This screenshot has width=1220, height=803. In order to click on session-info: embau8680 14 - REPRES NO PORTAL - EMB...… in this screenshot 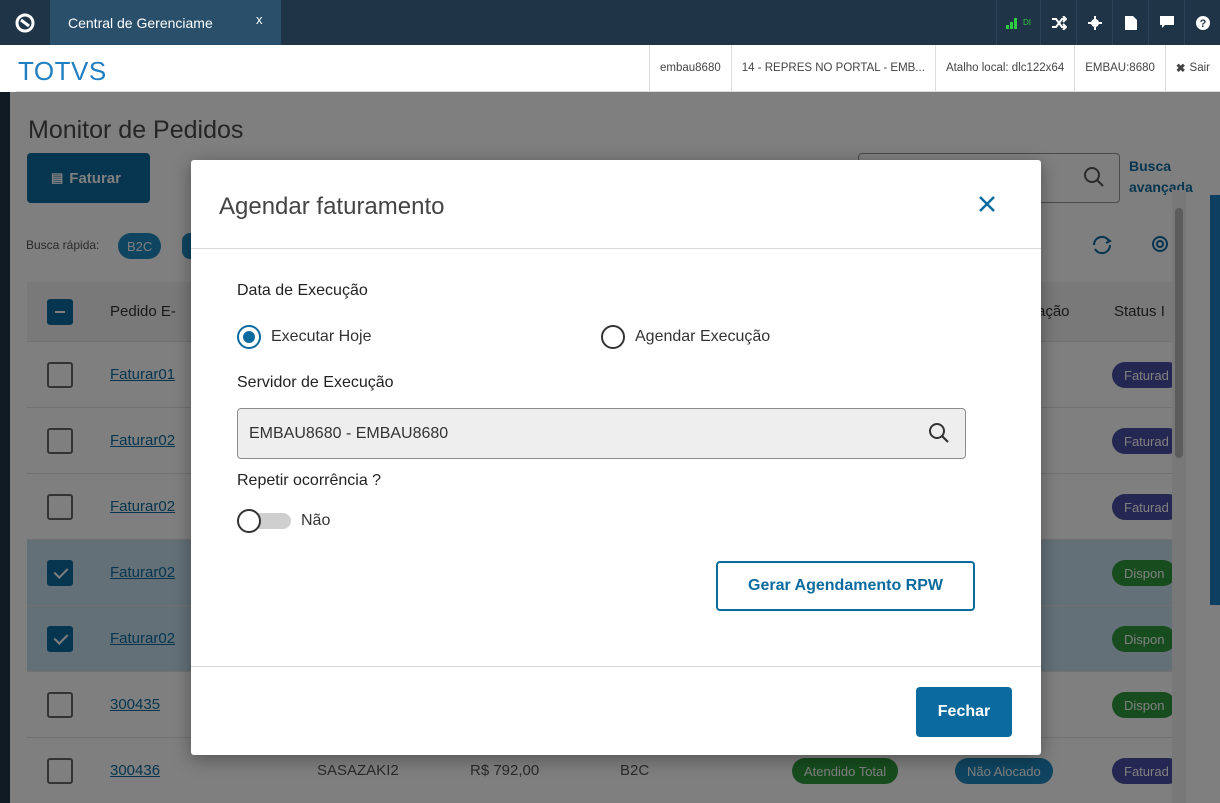, I will do `click(934, 68)`.